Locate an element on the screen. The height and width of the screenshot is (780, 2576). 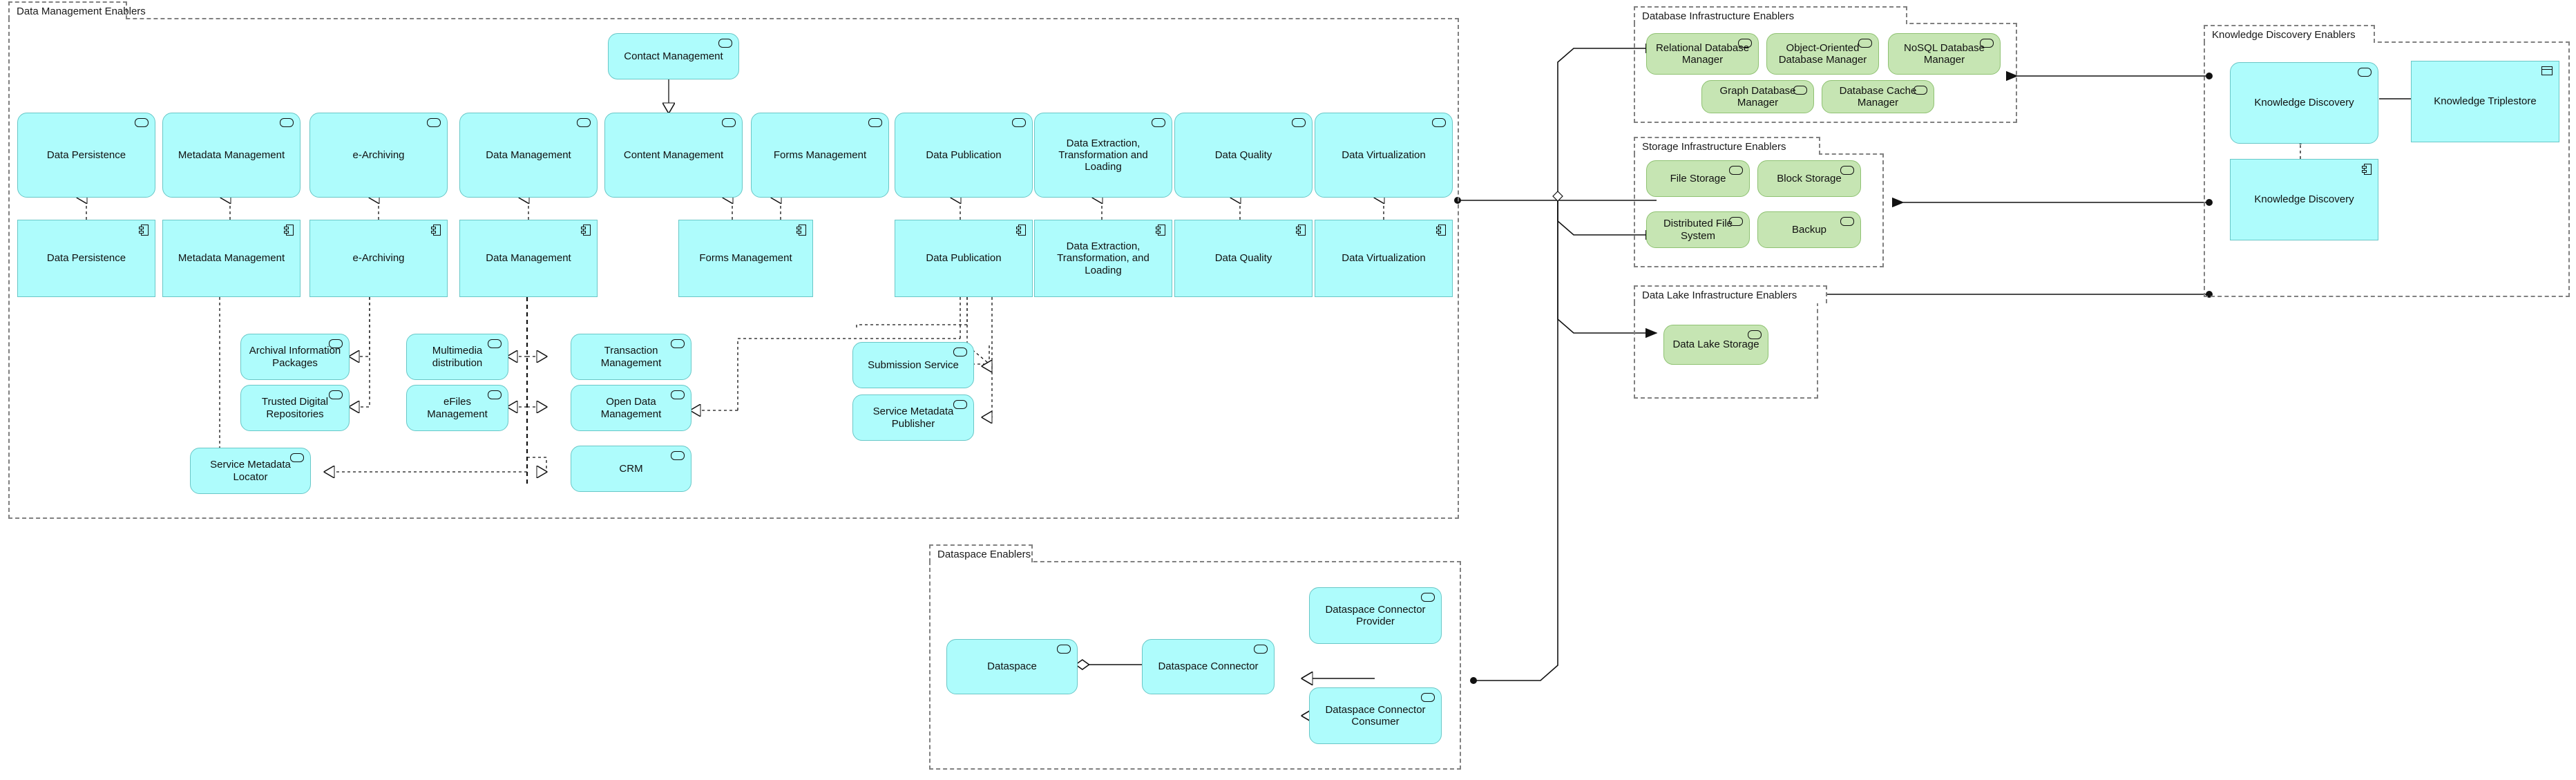
node-cmp-data-virtualization: Data Virtualization is located at coordinates (1384, 258).